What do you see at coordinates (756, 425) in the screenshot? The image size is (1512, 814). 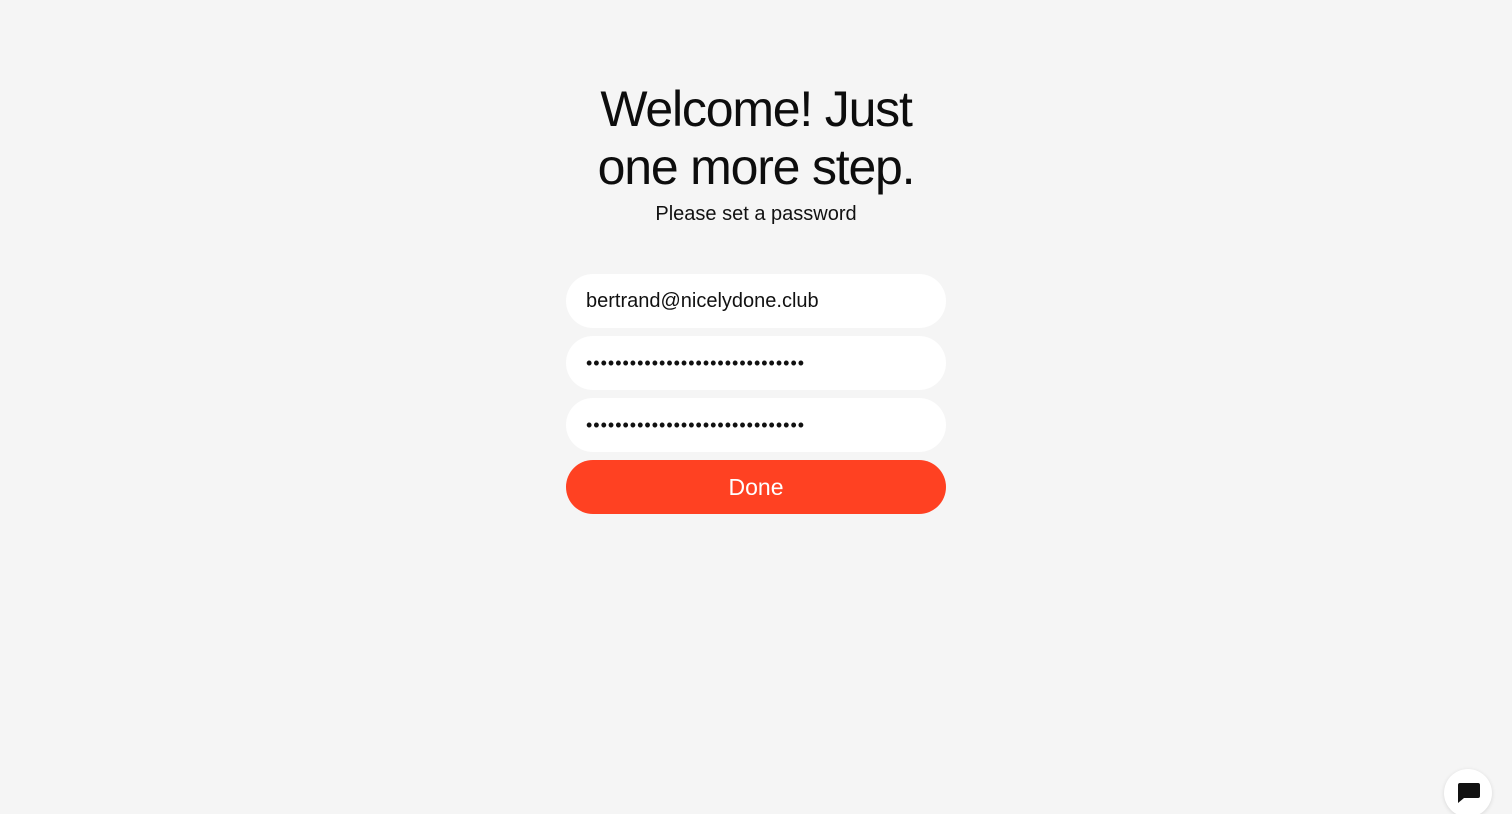 I see `confirm-password-field` at bounding box center [756, 425].